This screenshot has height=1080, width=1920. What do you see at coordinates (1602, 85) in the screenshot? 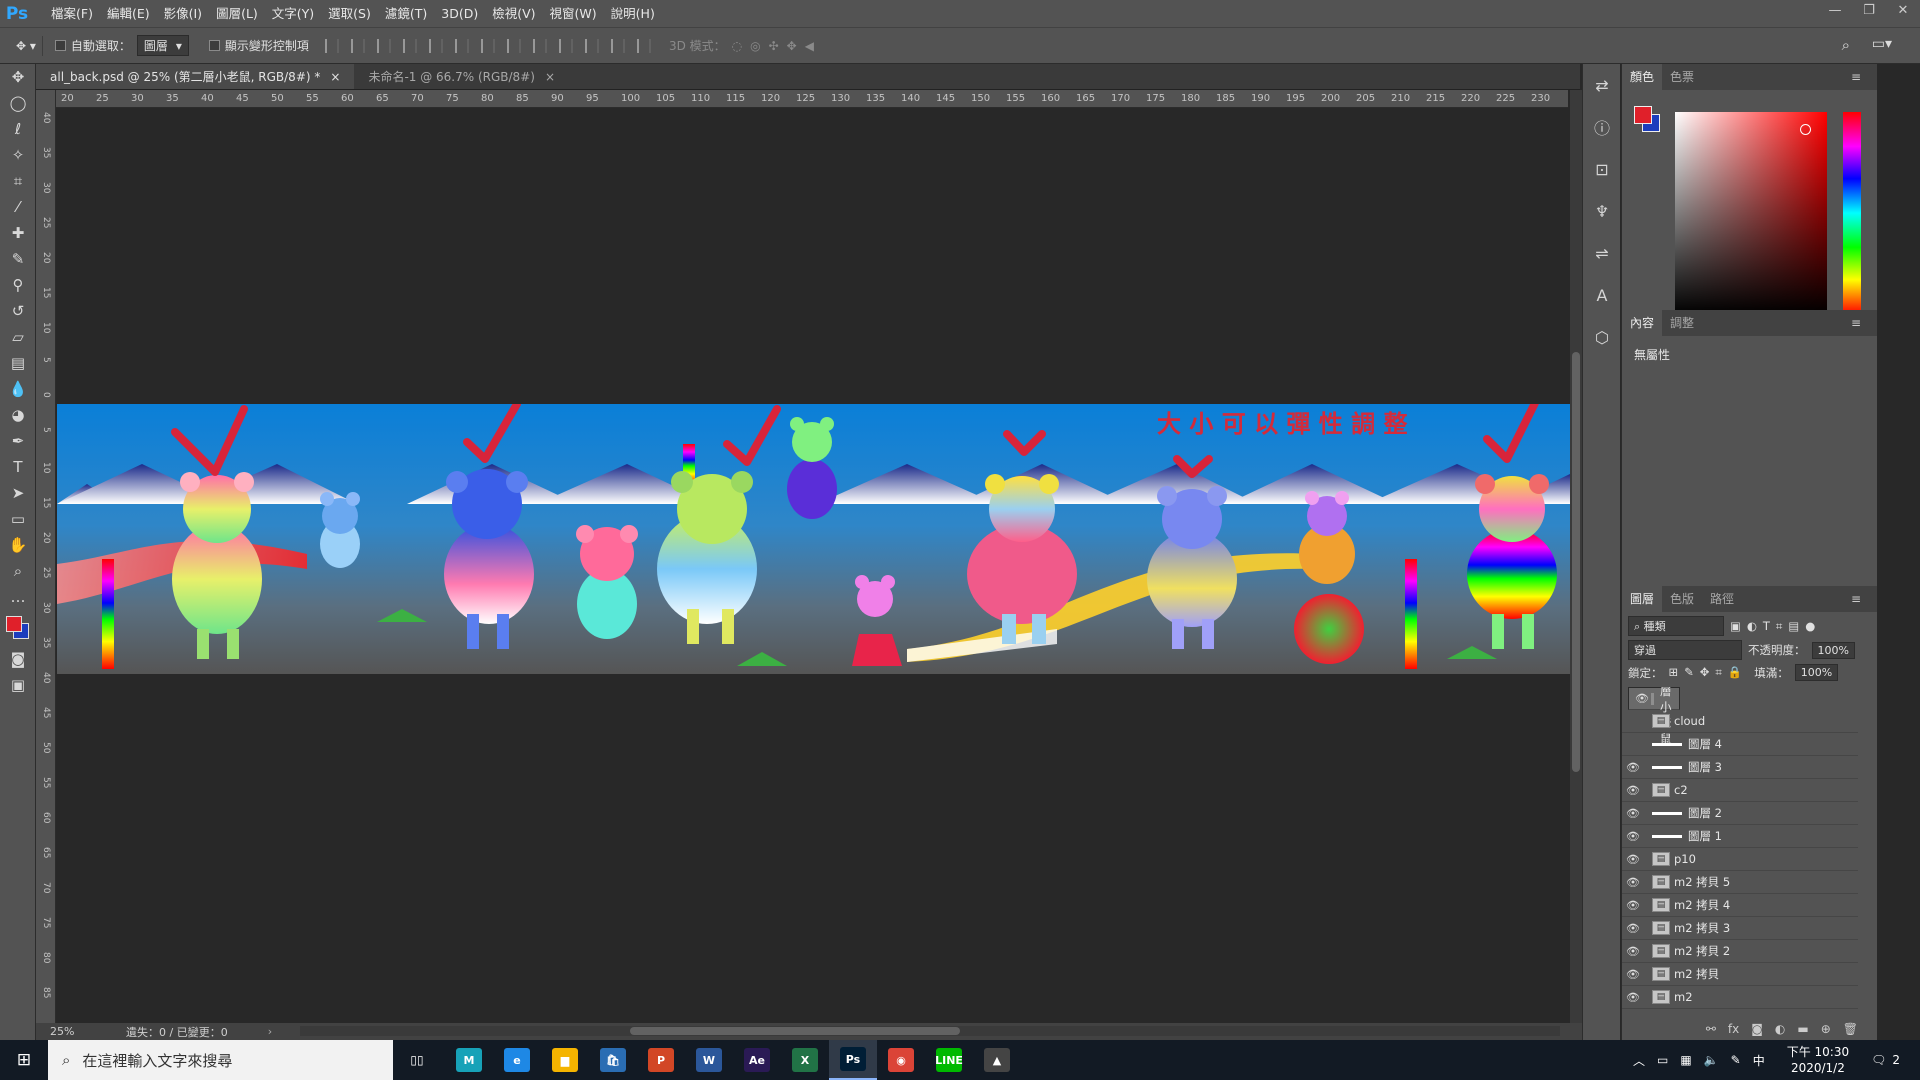
I see `history-icon: ⇄` at bounding box center [1602, 85].